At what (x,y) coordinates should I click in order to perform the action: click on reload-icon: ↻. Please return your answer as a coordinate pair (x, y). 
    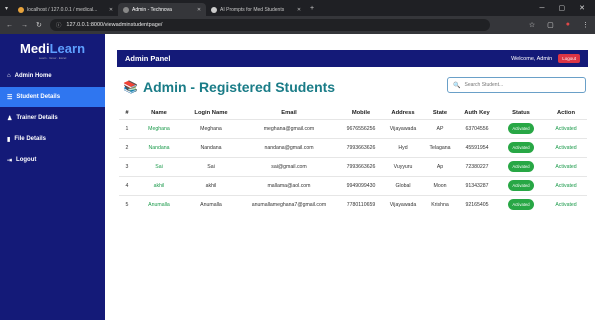
    Looking at the image, I should click on (39, 25).